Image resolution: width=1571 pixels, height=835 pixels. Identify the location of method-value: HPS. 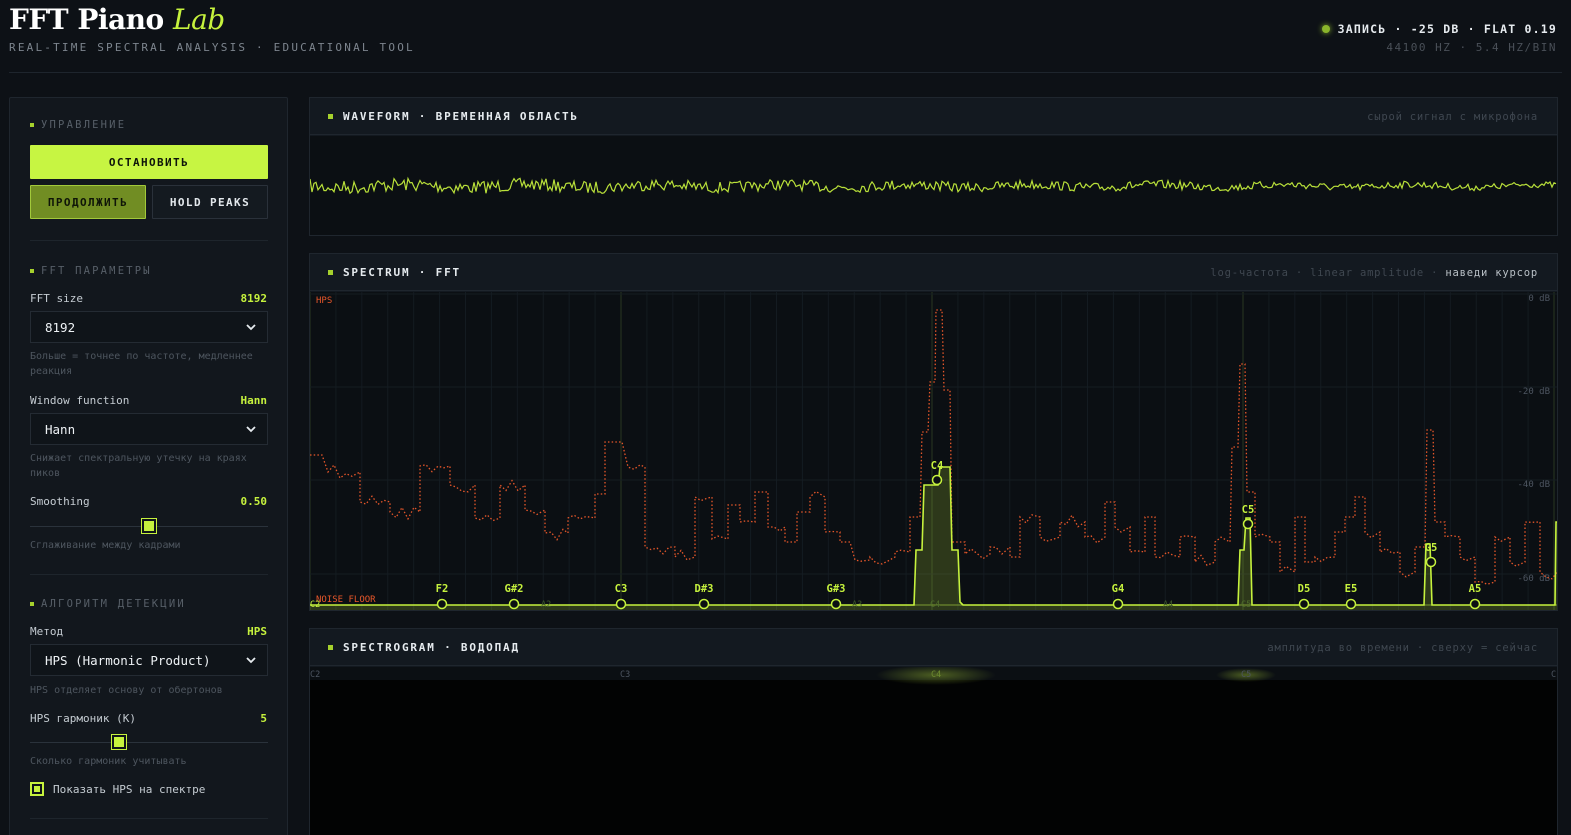
(257, 631).